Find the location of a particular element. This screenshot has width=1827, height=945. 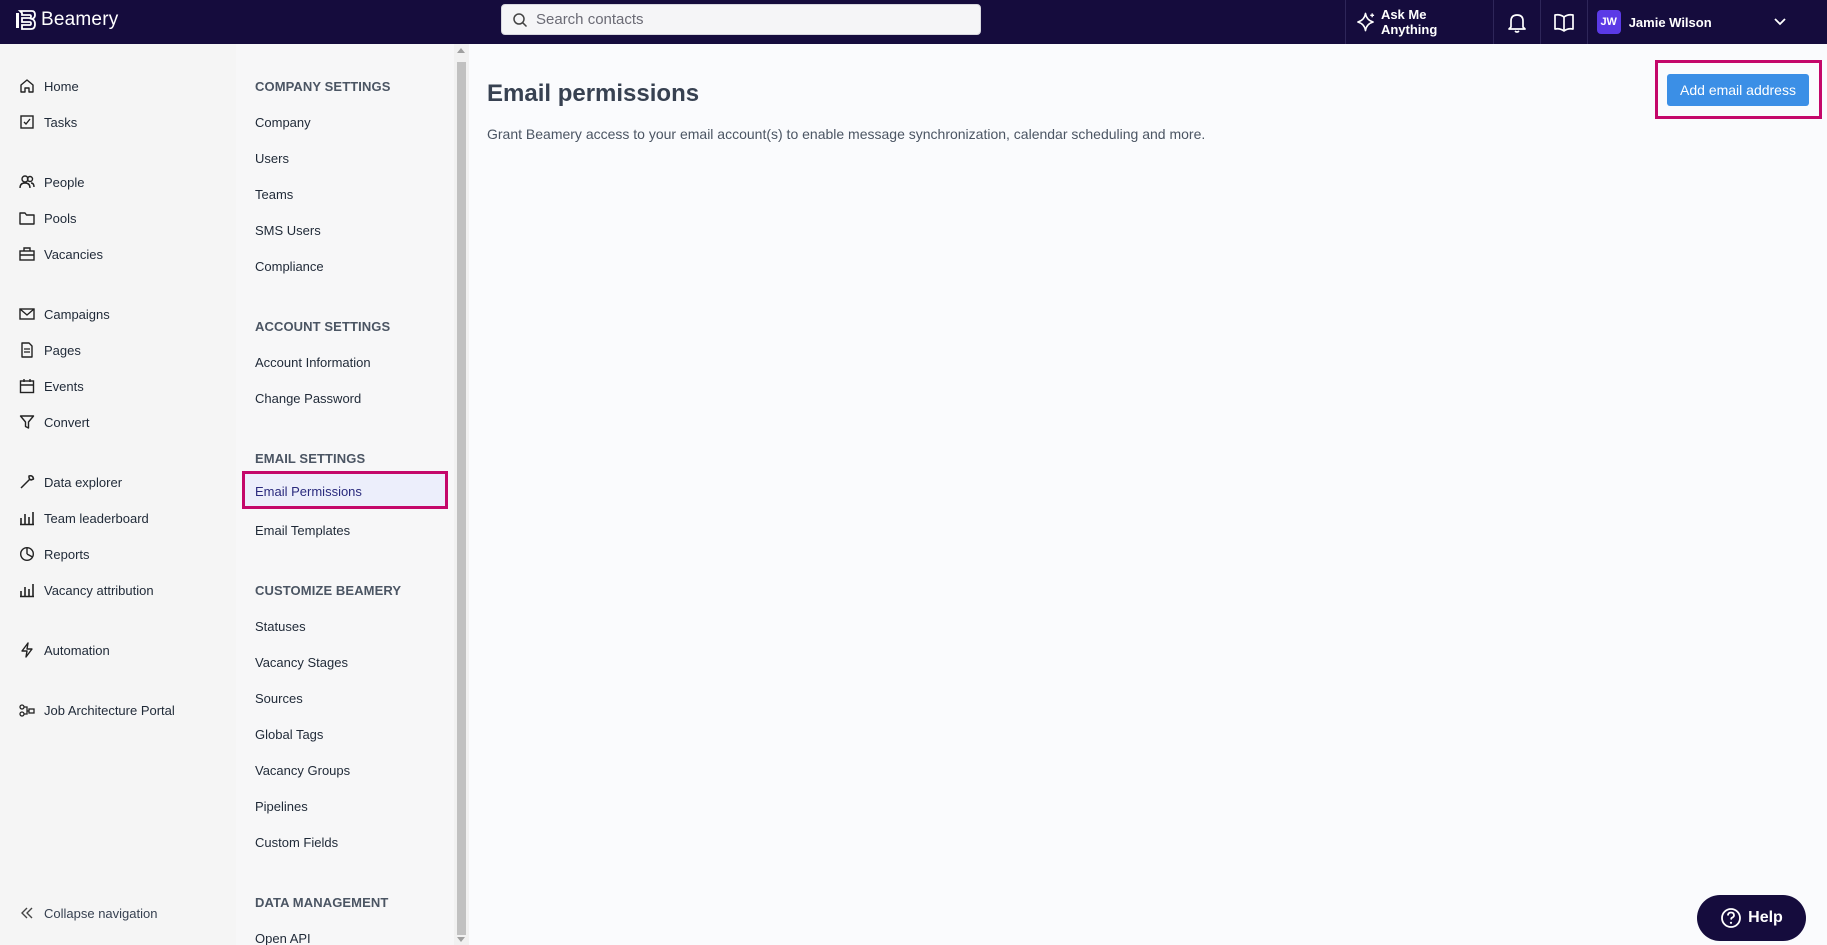

customize-beamery-heading: CUSTOMIZE BEAMERY is located at coordinates (328, 590).